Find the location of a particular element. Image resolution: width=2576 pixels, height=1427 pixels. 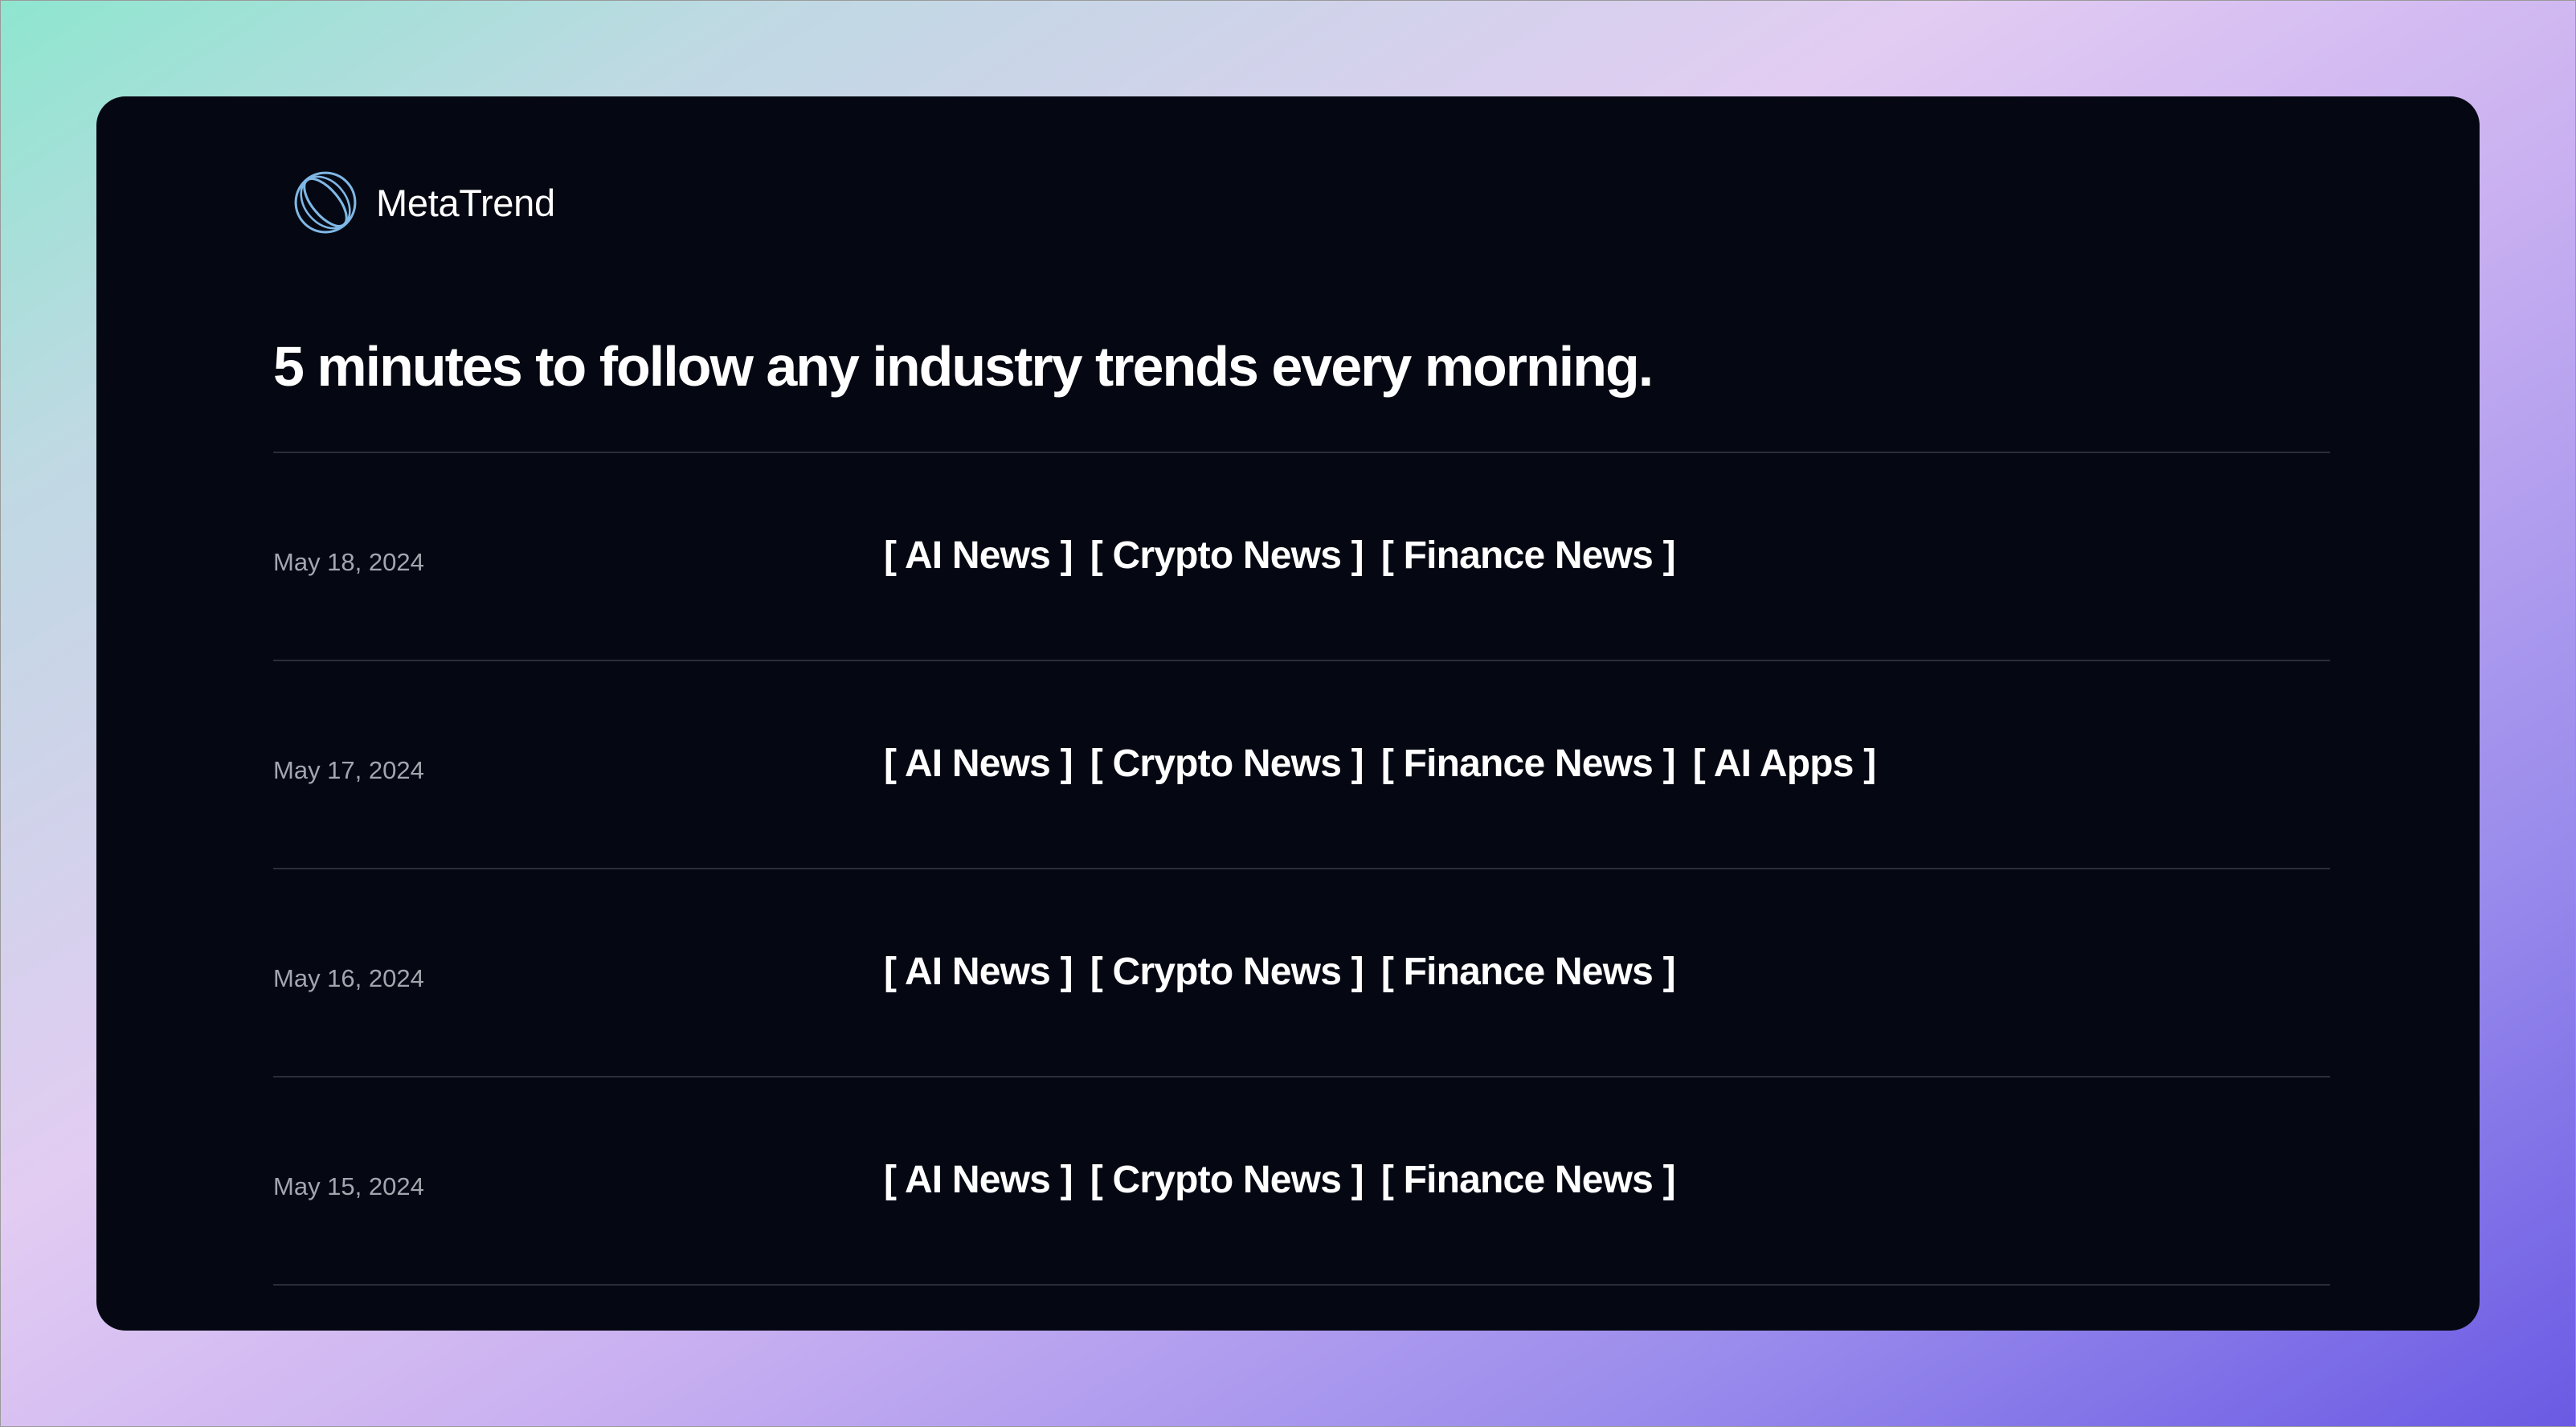

entry-date: May 16, 2024 is located at coordinates (349, 978).